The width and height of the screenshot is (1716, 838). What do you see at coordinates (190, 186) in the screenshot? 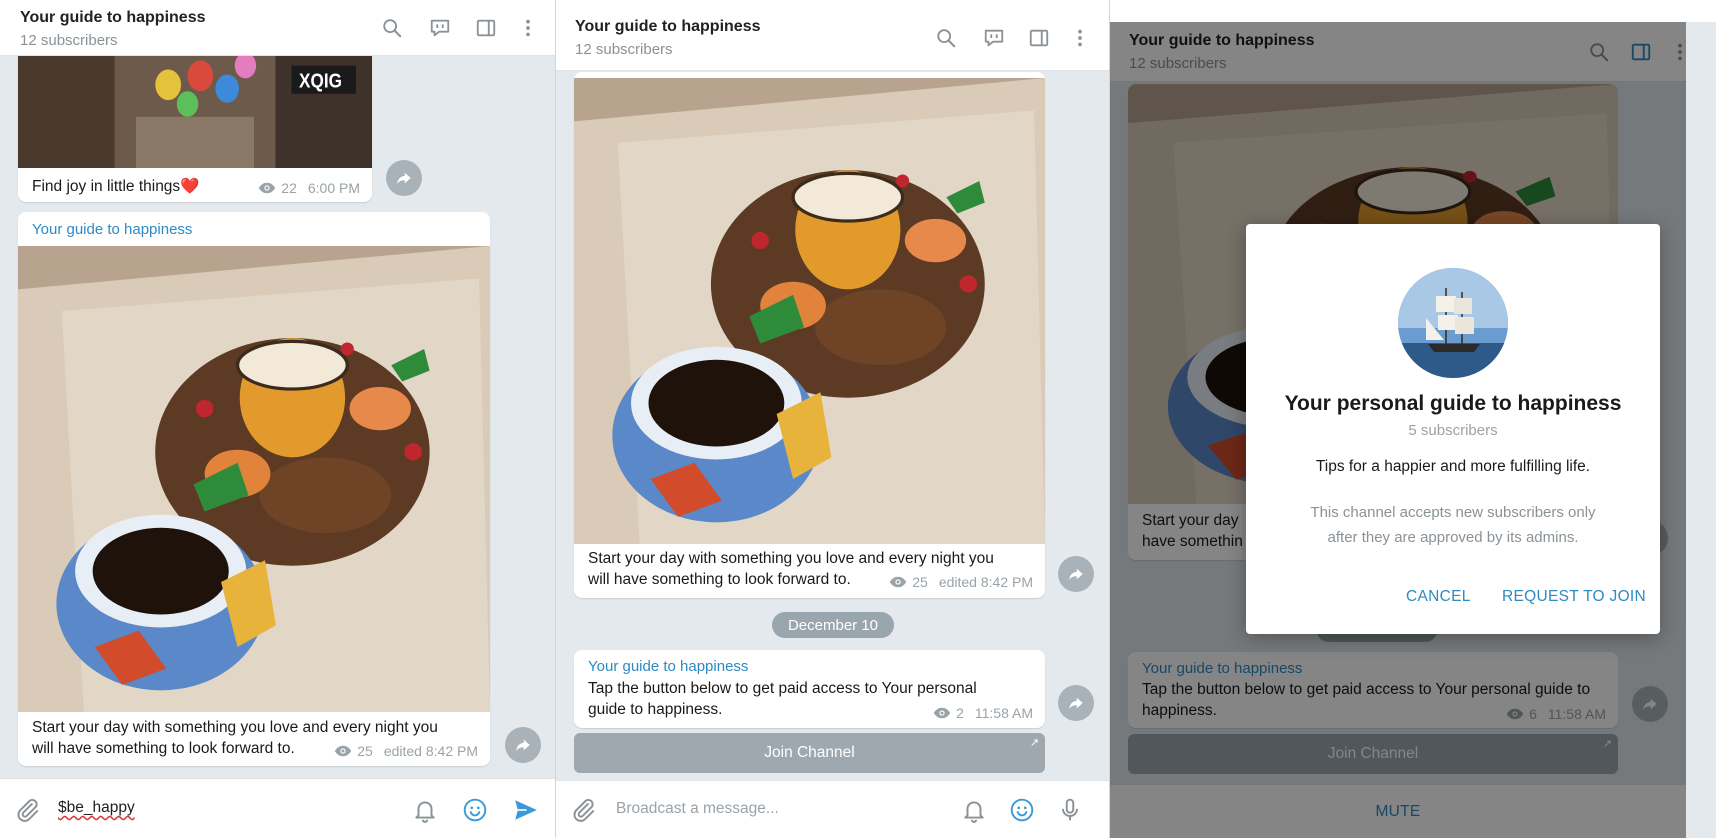
I see `heart-emoji: ❤️` at bounding box center [190, 186].